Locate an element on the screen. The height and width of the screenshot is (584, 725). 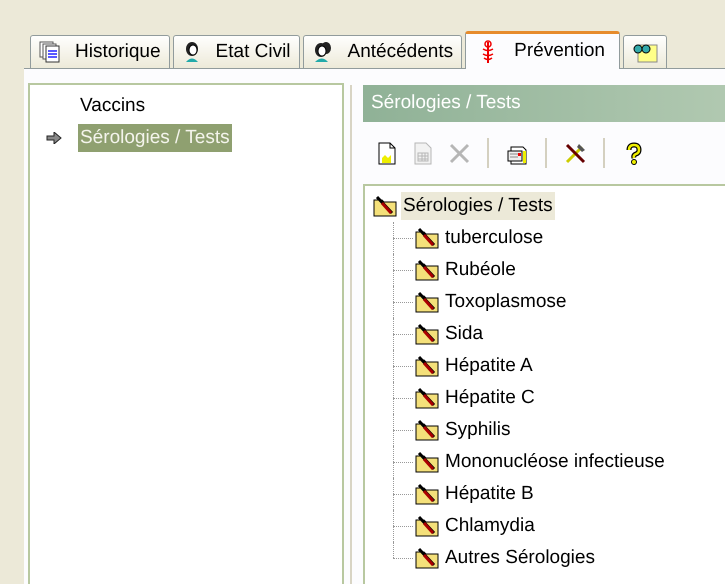
tree-item: tuberculose is located at coordinates (494, 238).